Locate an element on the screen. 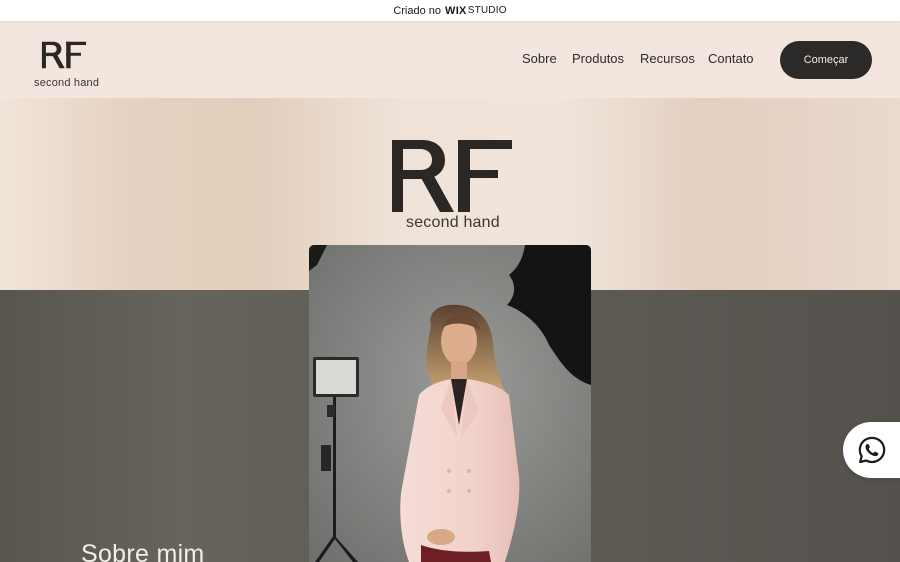  nav-link-recursos: Recursos is located at coordinates (667, 58).